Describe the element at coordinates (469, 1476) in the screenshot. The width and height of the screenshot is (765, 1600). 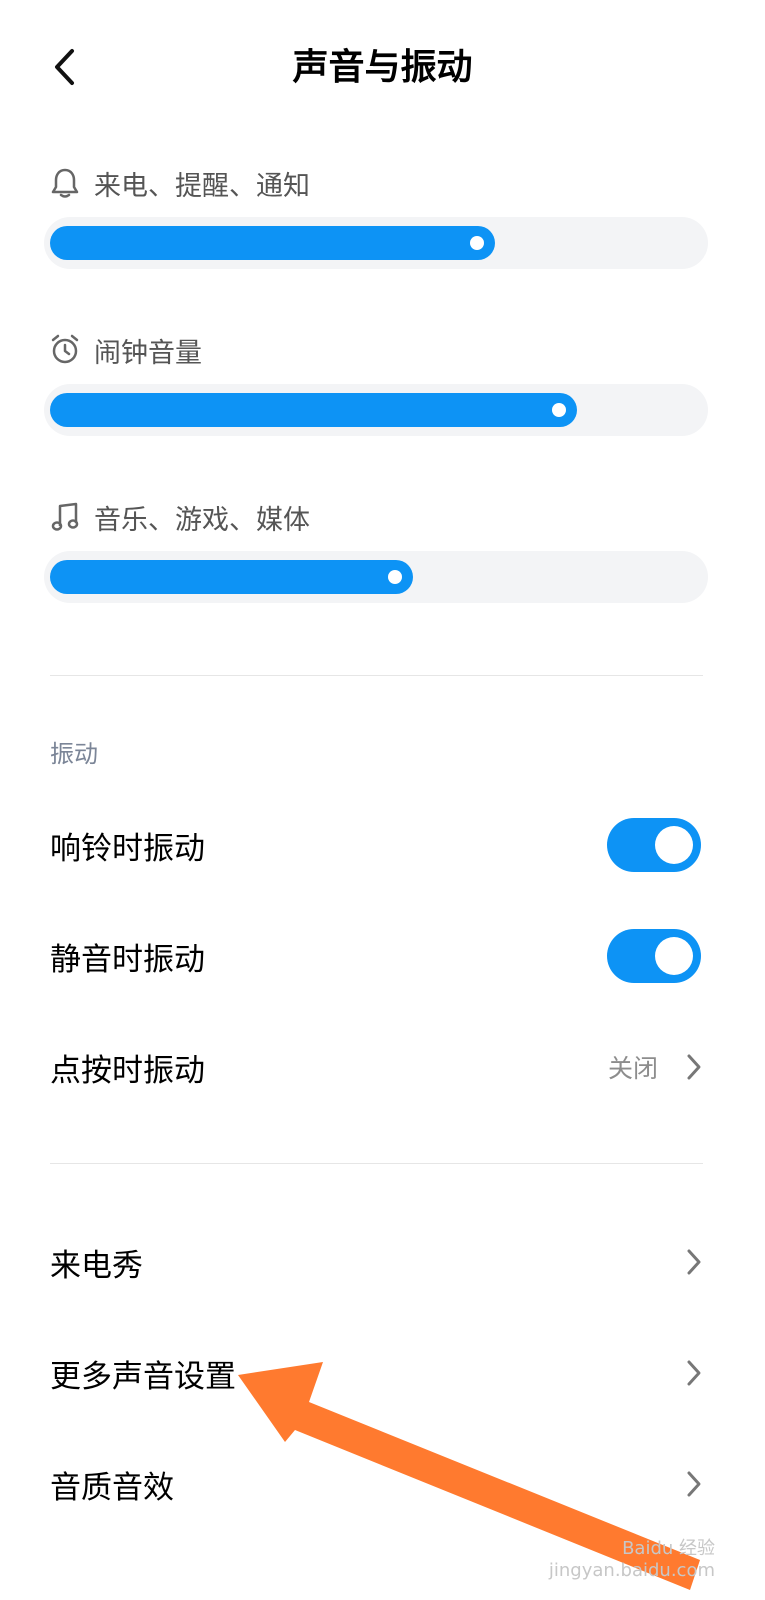
I see `annotation-arrow` at that location.